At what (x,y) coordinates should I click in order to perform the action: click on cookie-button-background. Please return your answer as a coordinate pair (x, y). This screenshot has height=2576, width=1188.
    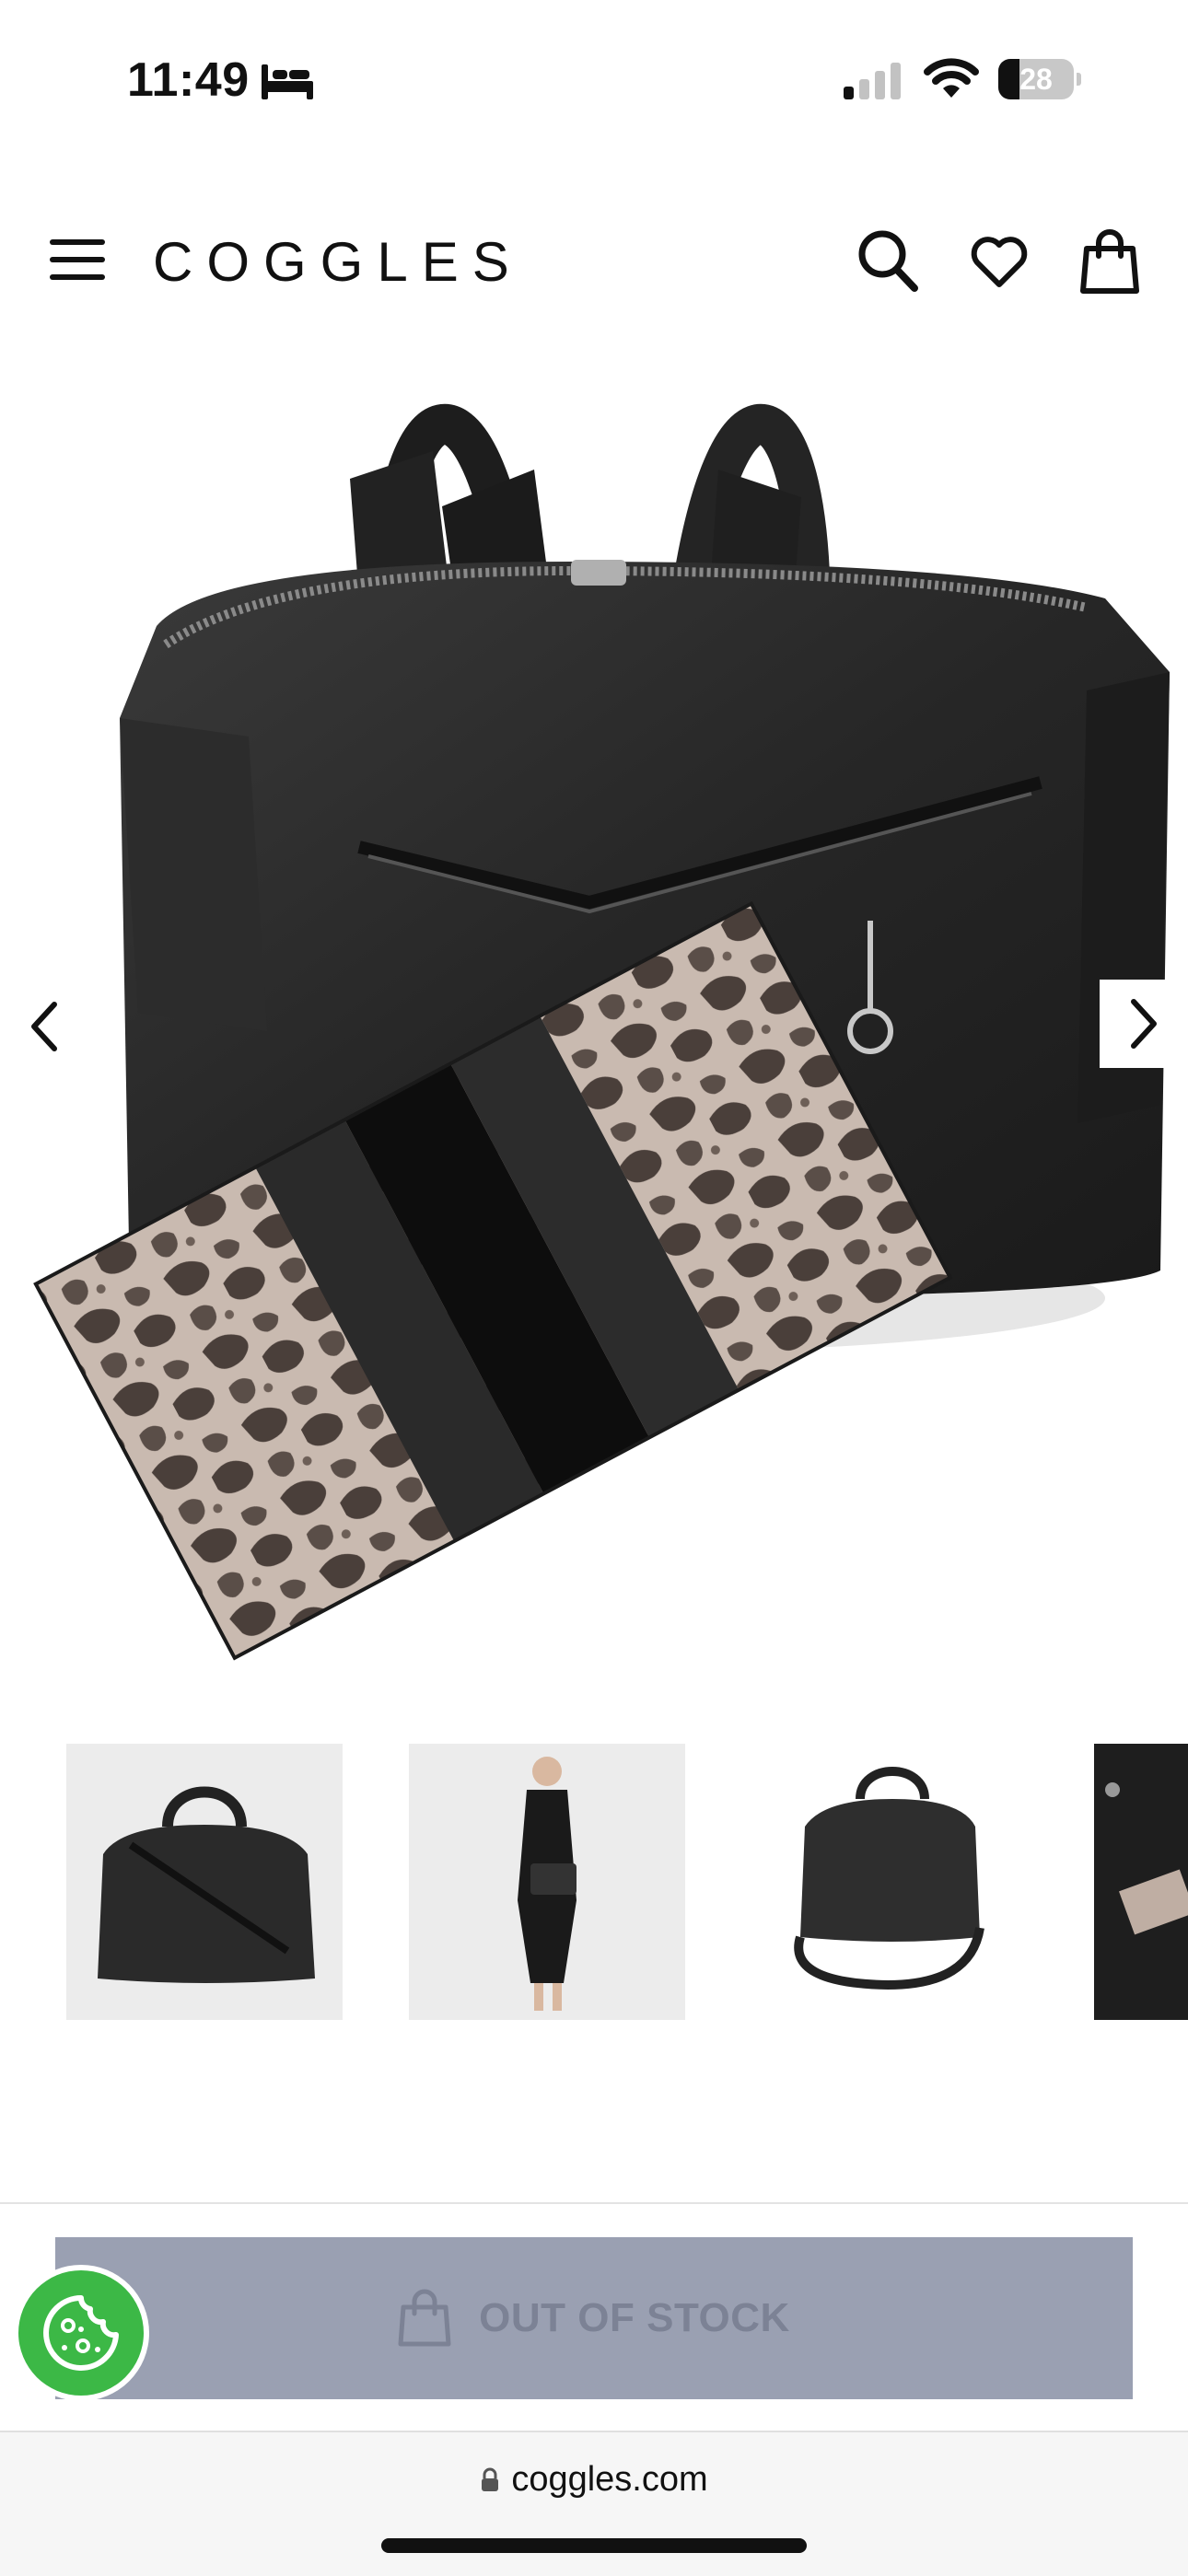
    Looking at the image, I should click on (81, 2333).